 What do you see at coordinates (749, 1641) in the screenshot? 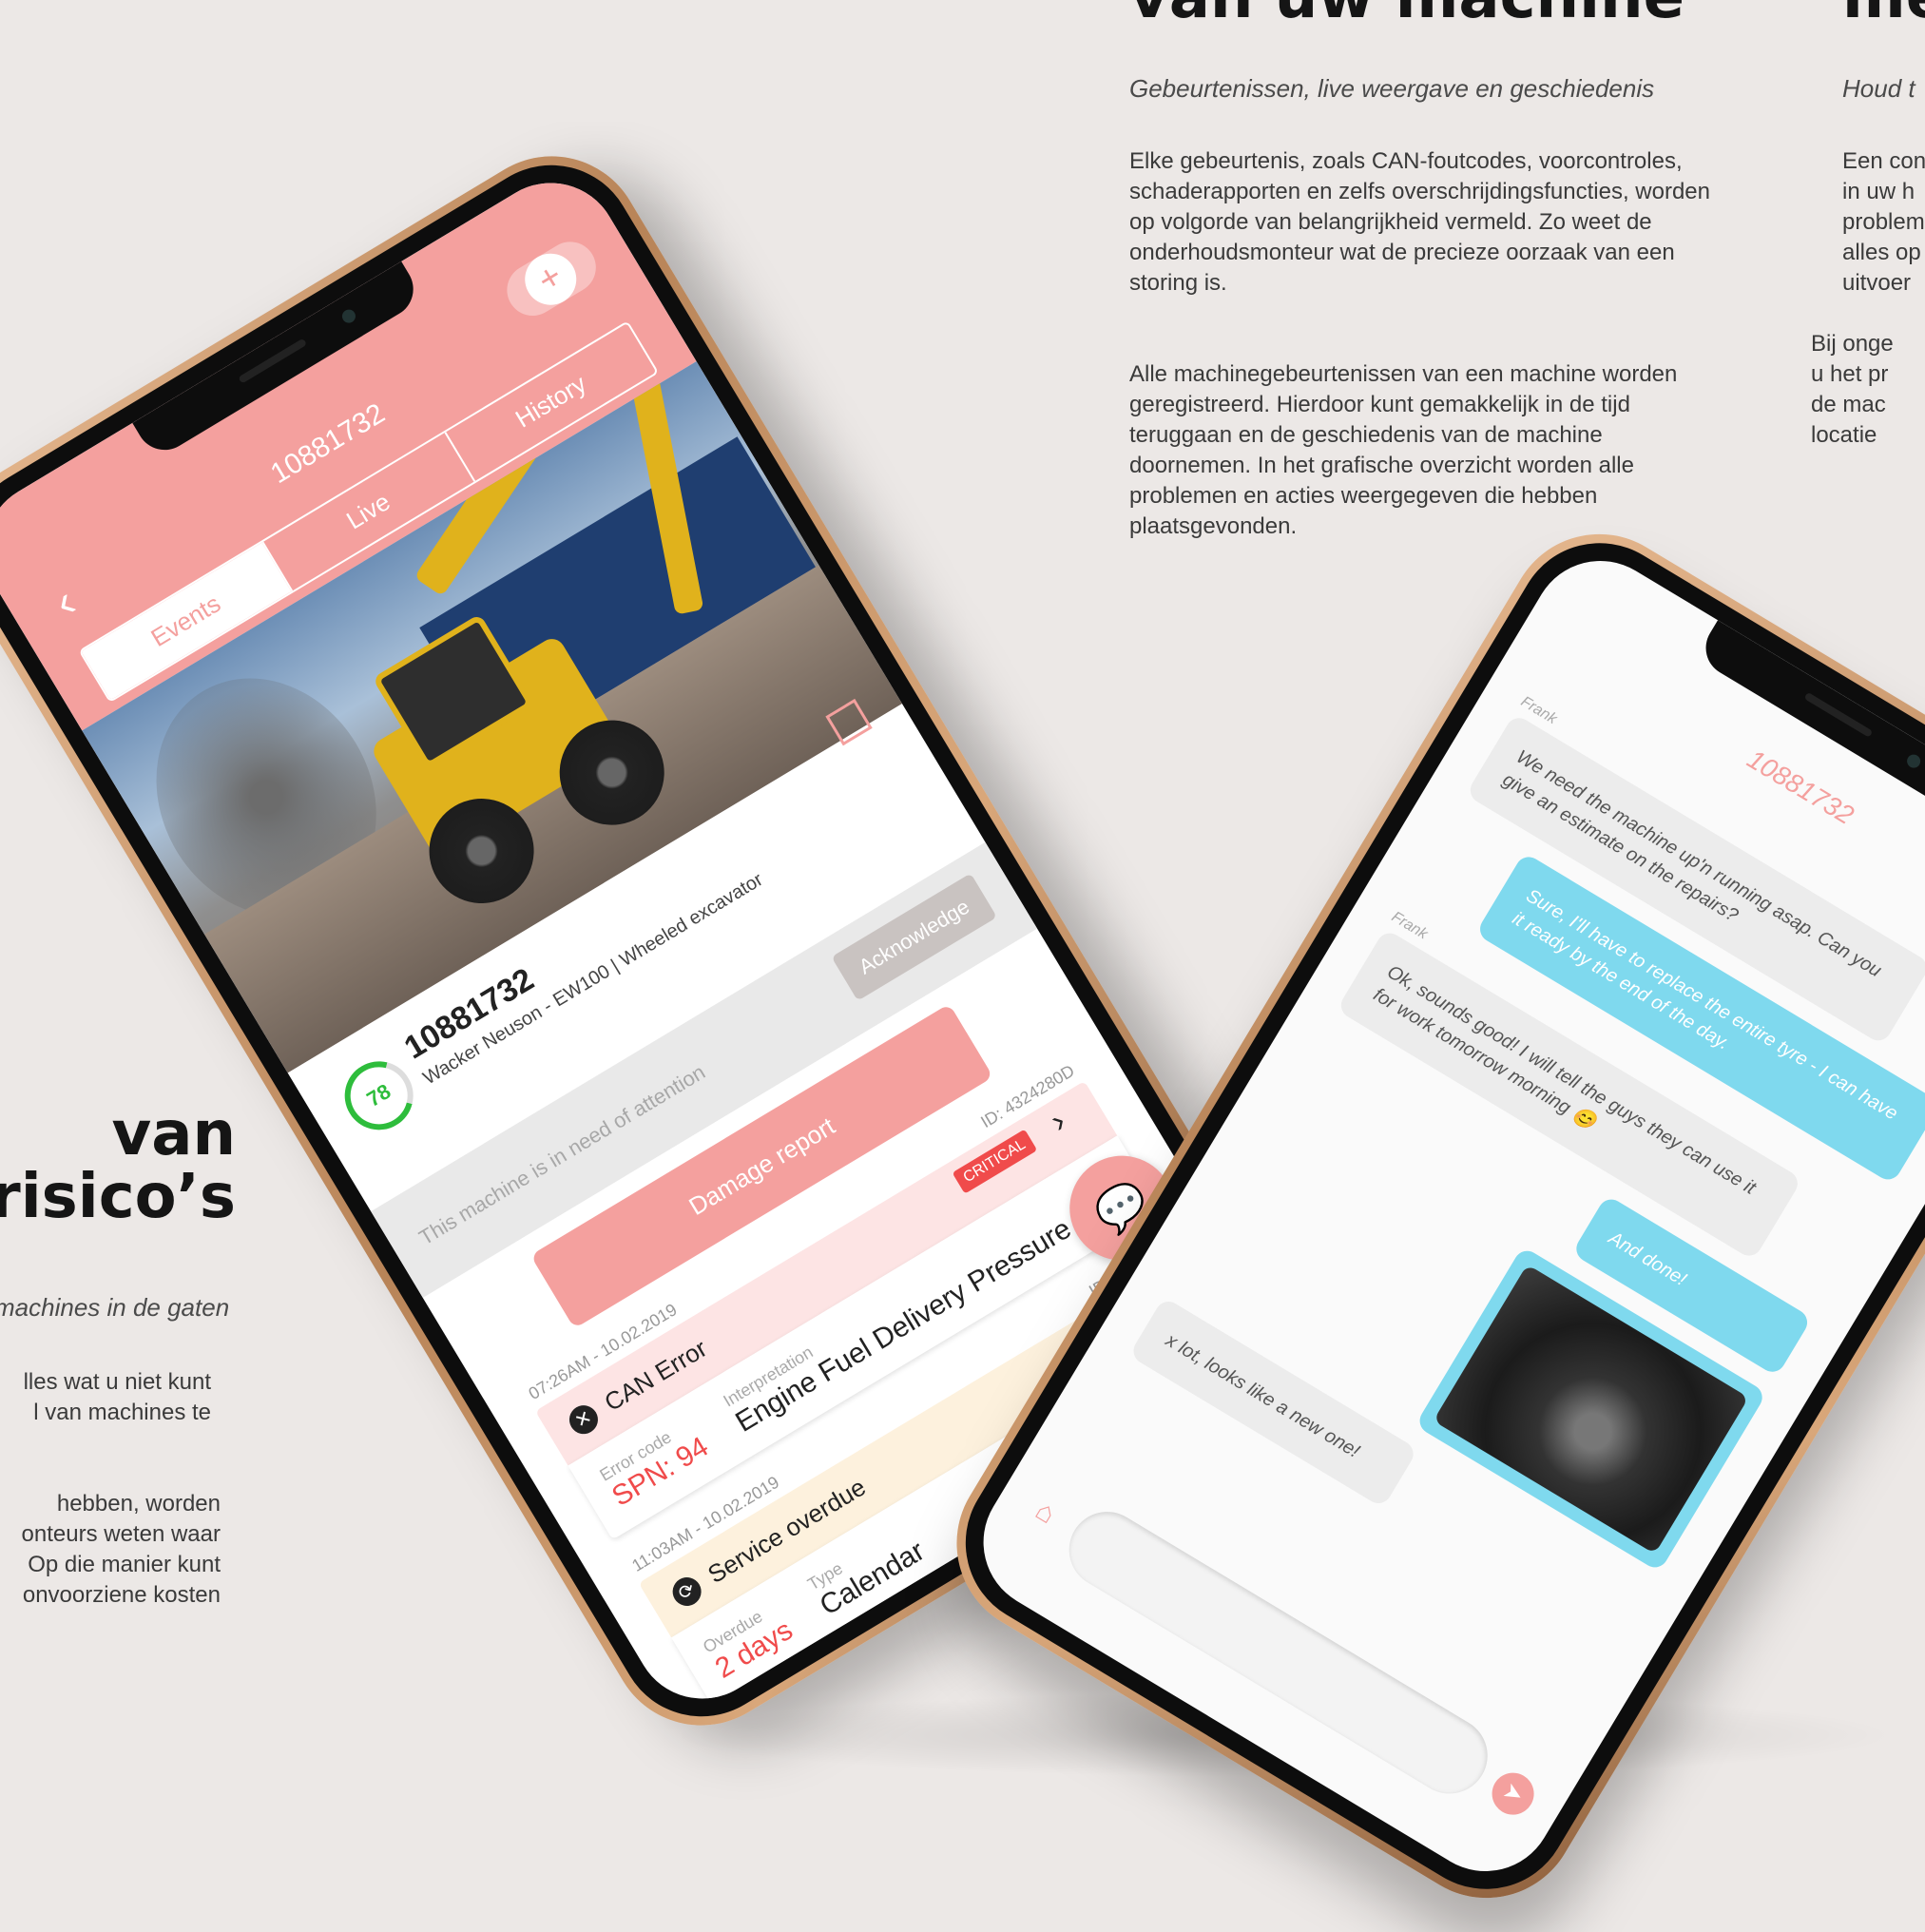
I see `event-field: Overdue 2 days` at bounding box center [749, 1641].